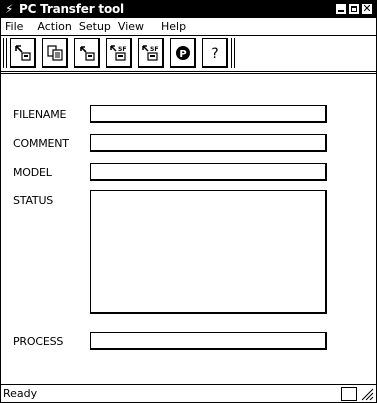 This screenshot has height=403, width=377. I want to click on status-text: Ready, so click(20, 393).